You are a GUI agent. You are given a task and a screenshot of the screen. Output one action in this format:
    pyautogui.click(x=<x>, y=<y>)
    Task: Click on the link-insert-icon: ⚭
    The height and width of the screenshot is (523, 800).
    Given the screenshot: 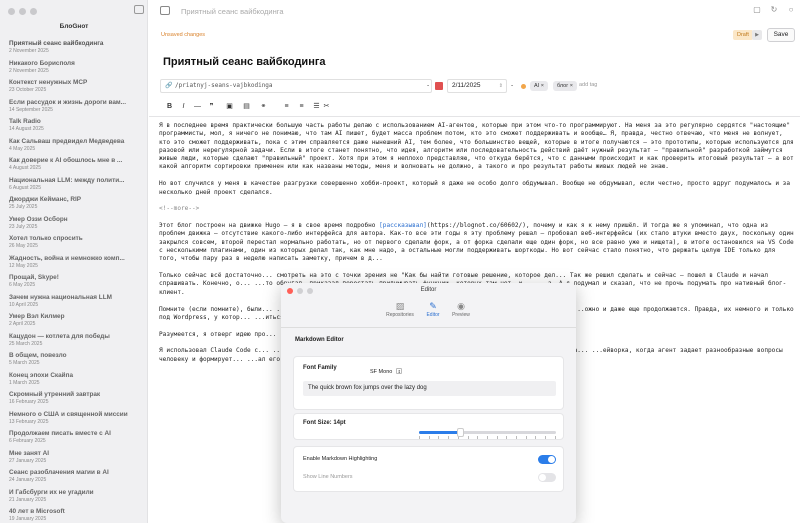 What is the action you would take?
    pyautogui.click(x=263, y=106)
    